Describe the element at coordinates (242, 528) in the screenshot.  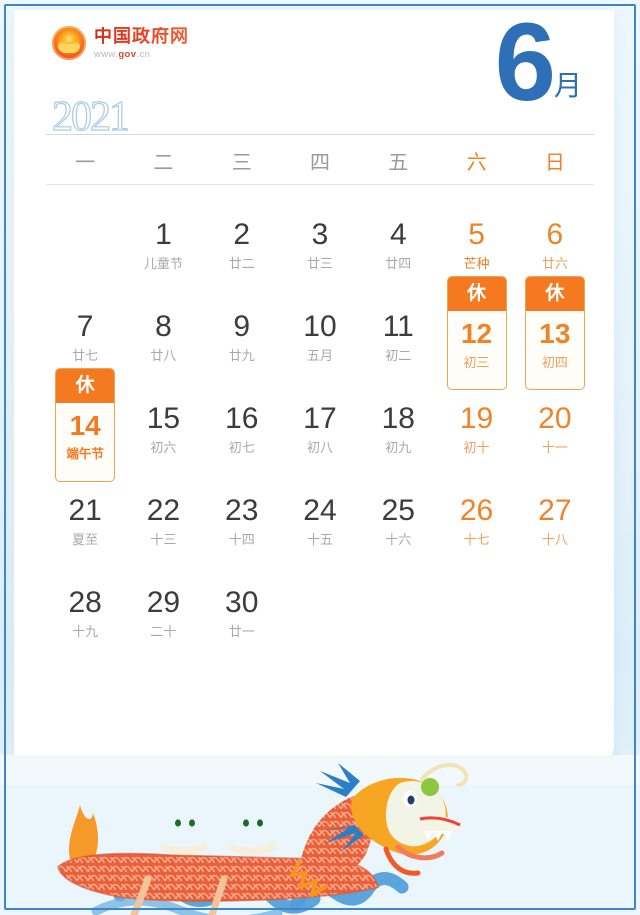
I see `day-cell-23: 23 十四` at that location.